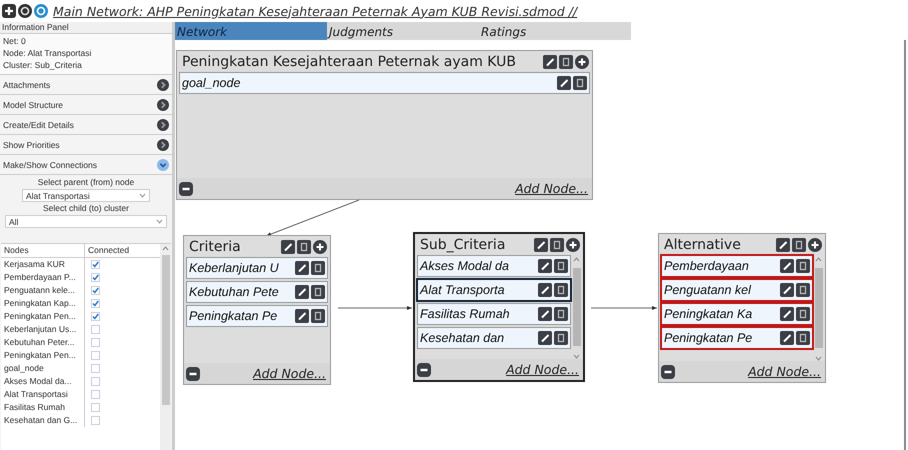 The width and height of the screenshot is (908, 450). I want to click on node-item: Keberlanjutan U, so click(257, 268).